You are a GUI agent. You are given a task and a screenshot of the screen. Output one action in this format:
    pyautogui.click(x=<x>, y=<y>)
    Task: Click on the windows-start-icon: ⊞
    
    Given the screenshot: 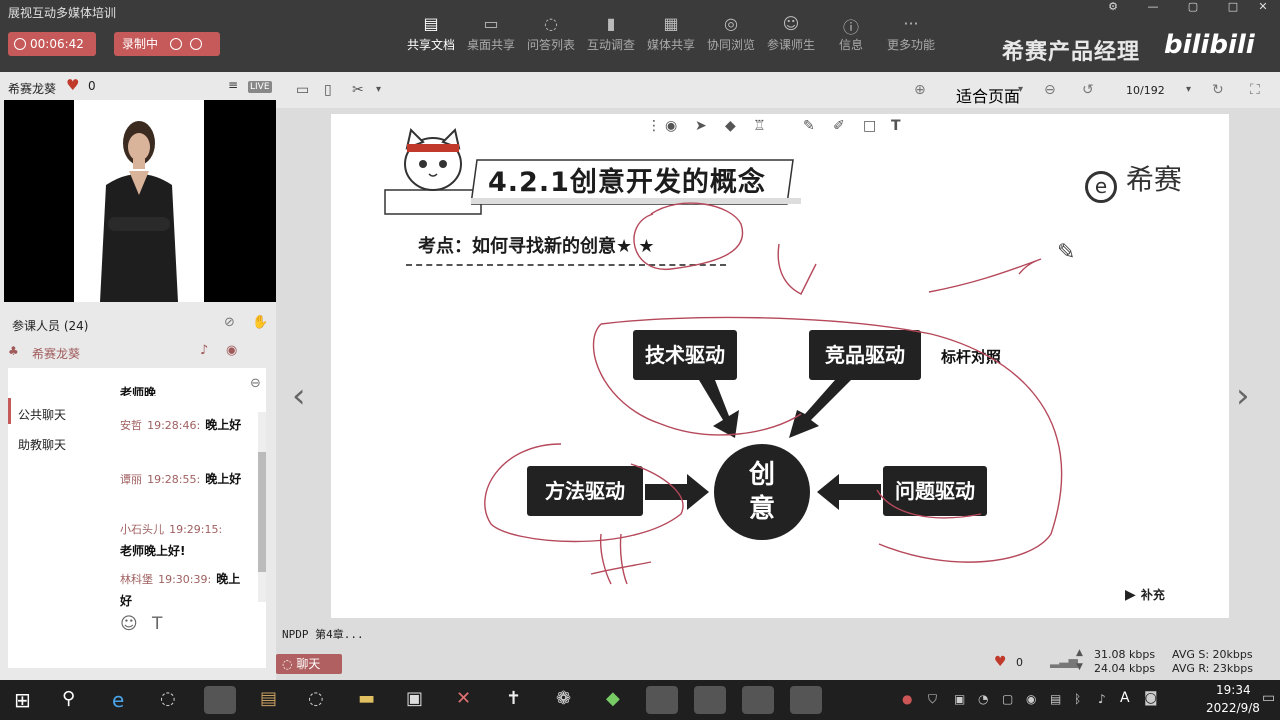 What is the action you would take?
    pyautogui.click(x=22, y=700)
    